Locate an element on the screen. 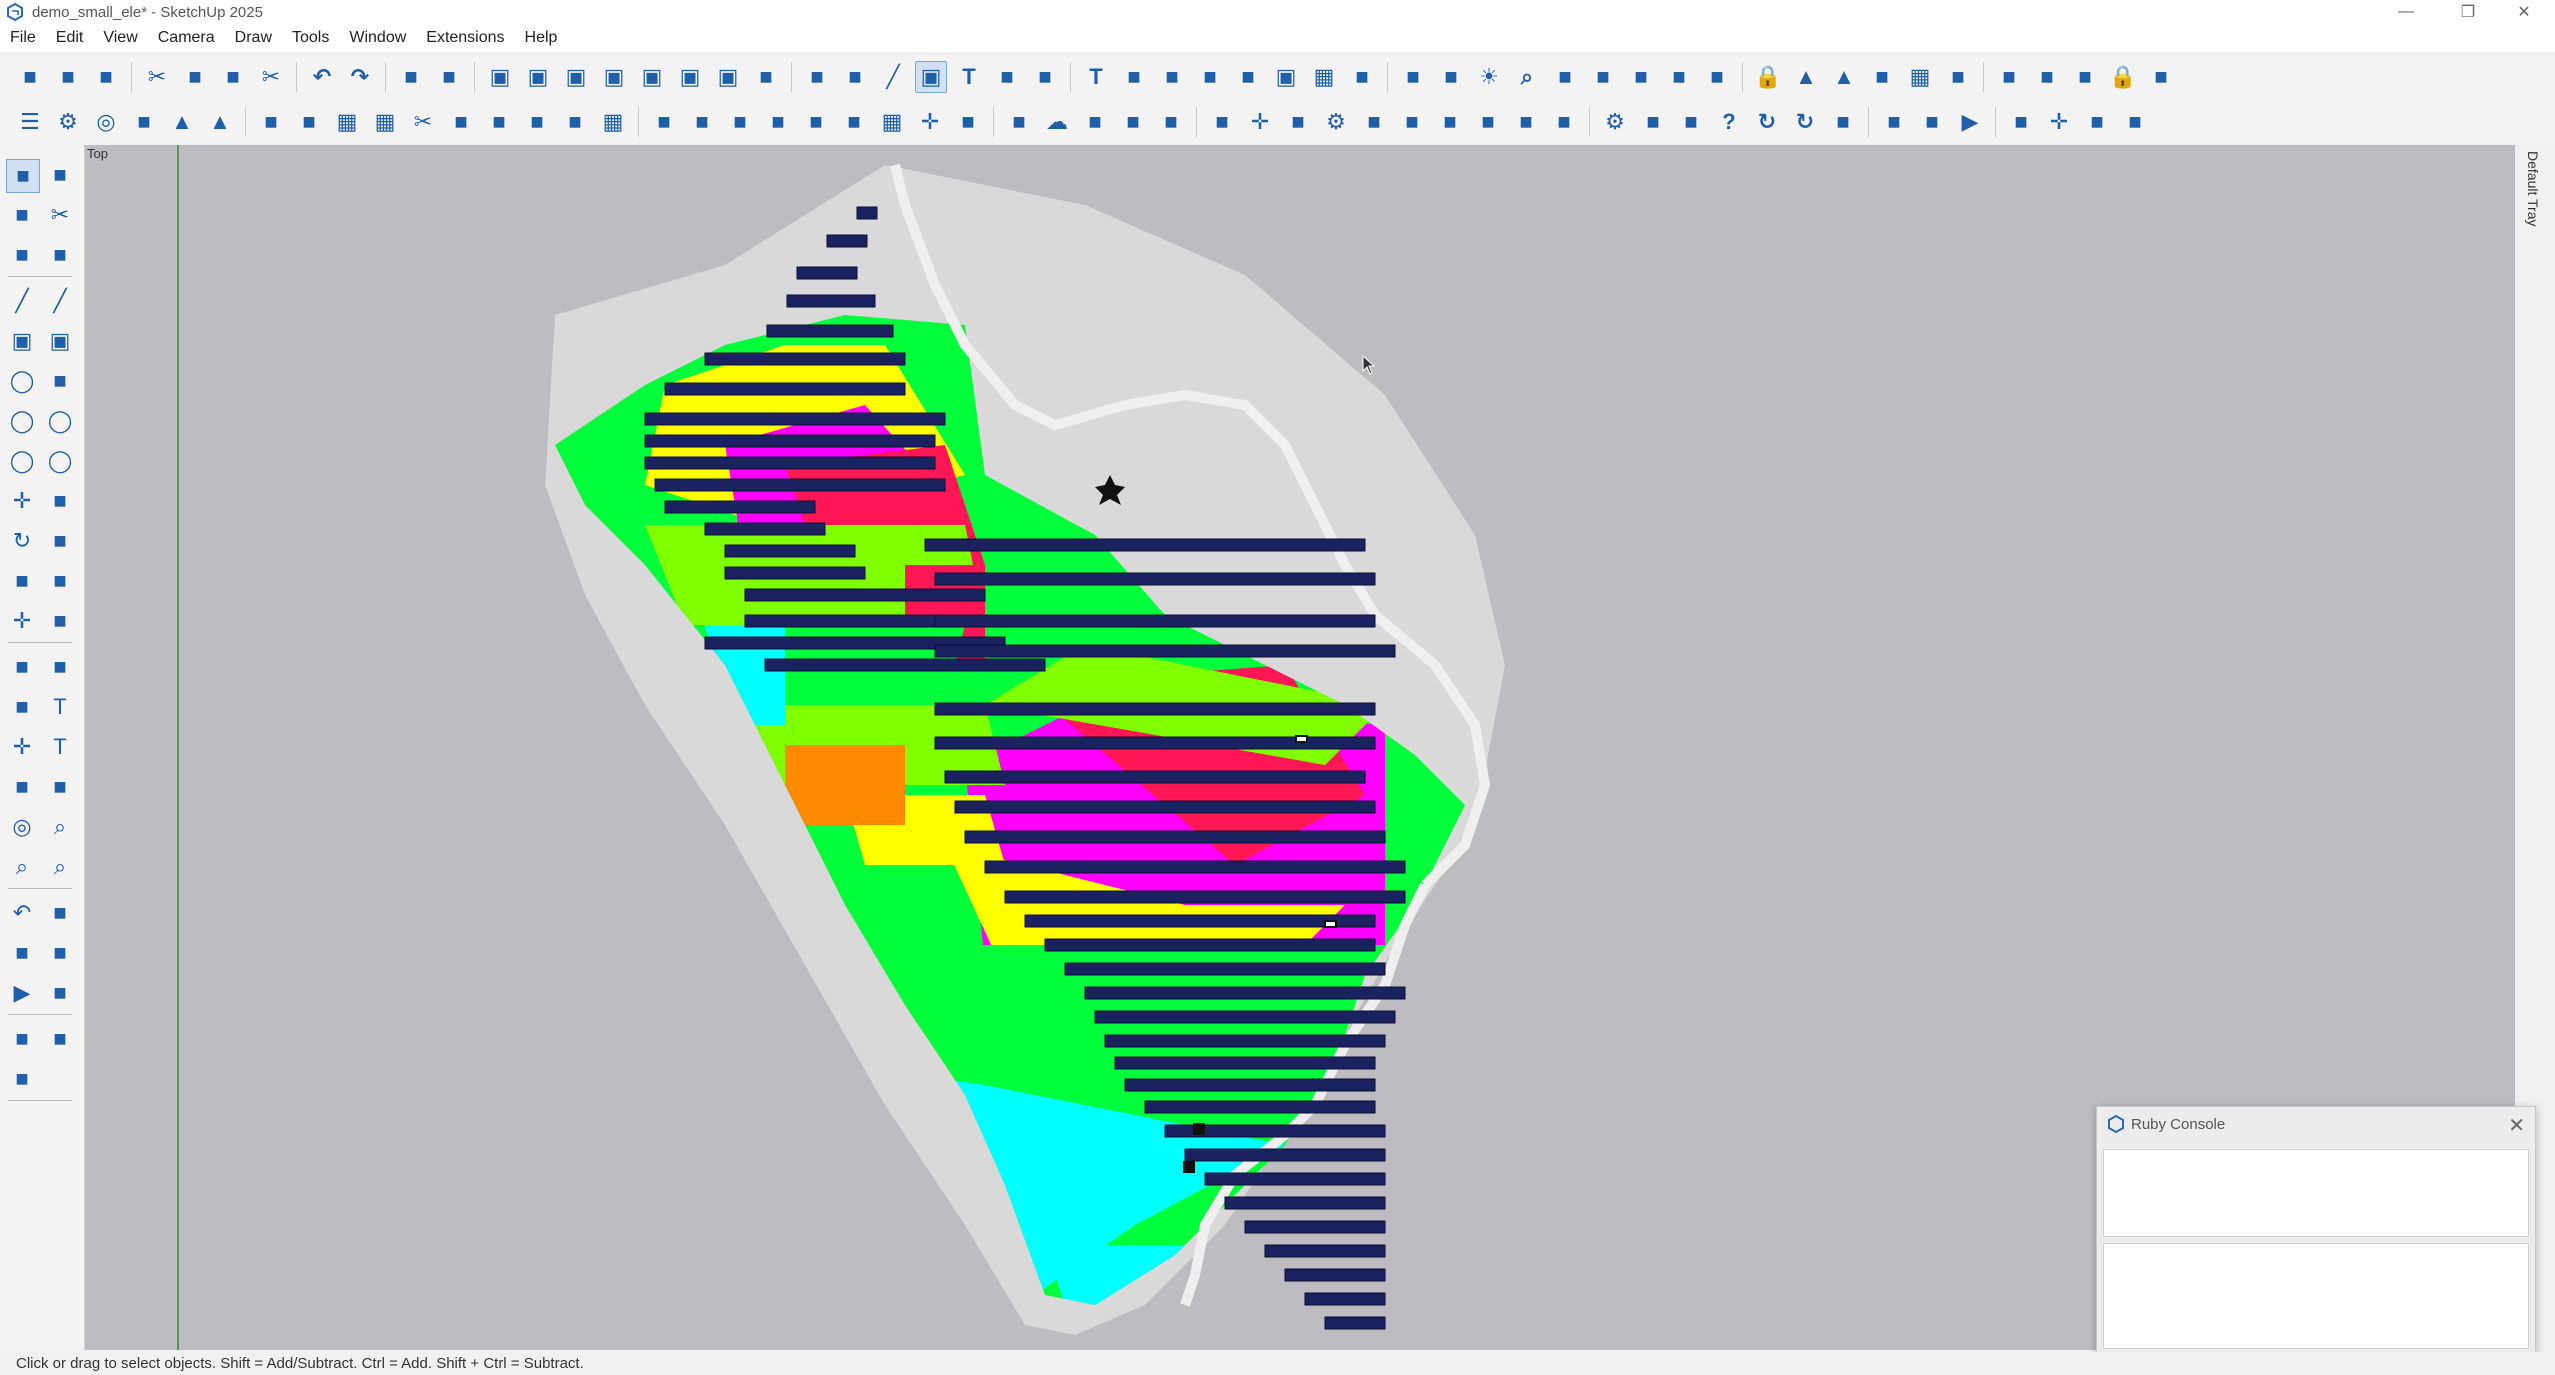  two-point-arc-icon: ◯ is located at coordinates (60, 461).